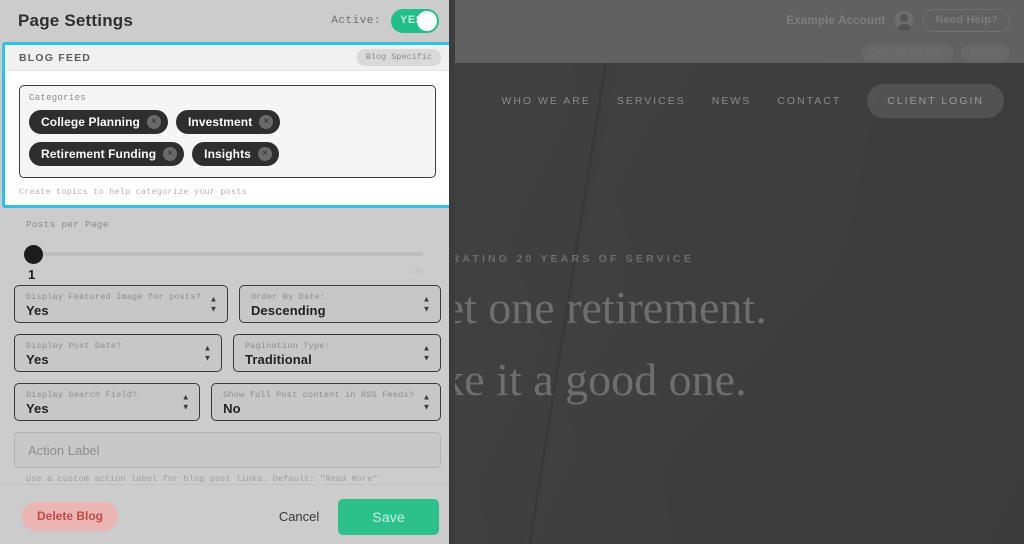 The image size is (1024, 544). I want to click on blog-feed-header: BLOG FEED Blog Specific, so click(227, 58).